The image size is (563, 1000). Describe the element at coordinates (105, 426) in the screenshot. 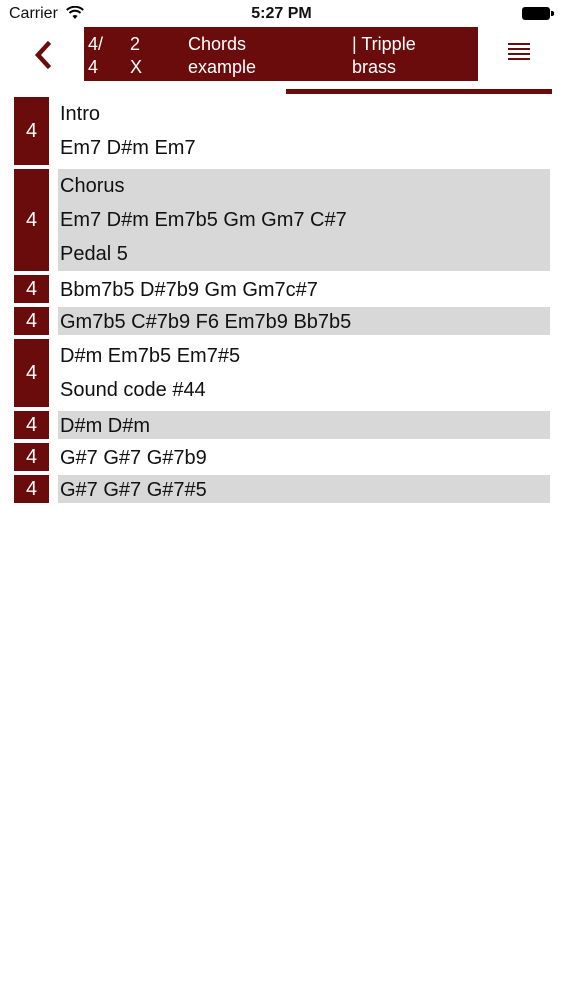

I see `chord-line: D#m D#m` at that location.